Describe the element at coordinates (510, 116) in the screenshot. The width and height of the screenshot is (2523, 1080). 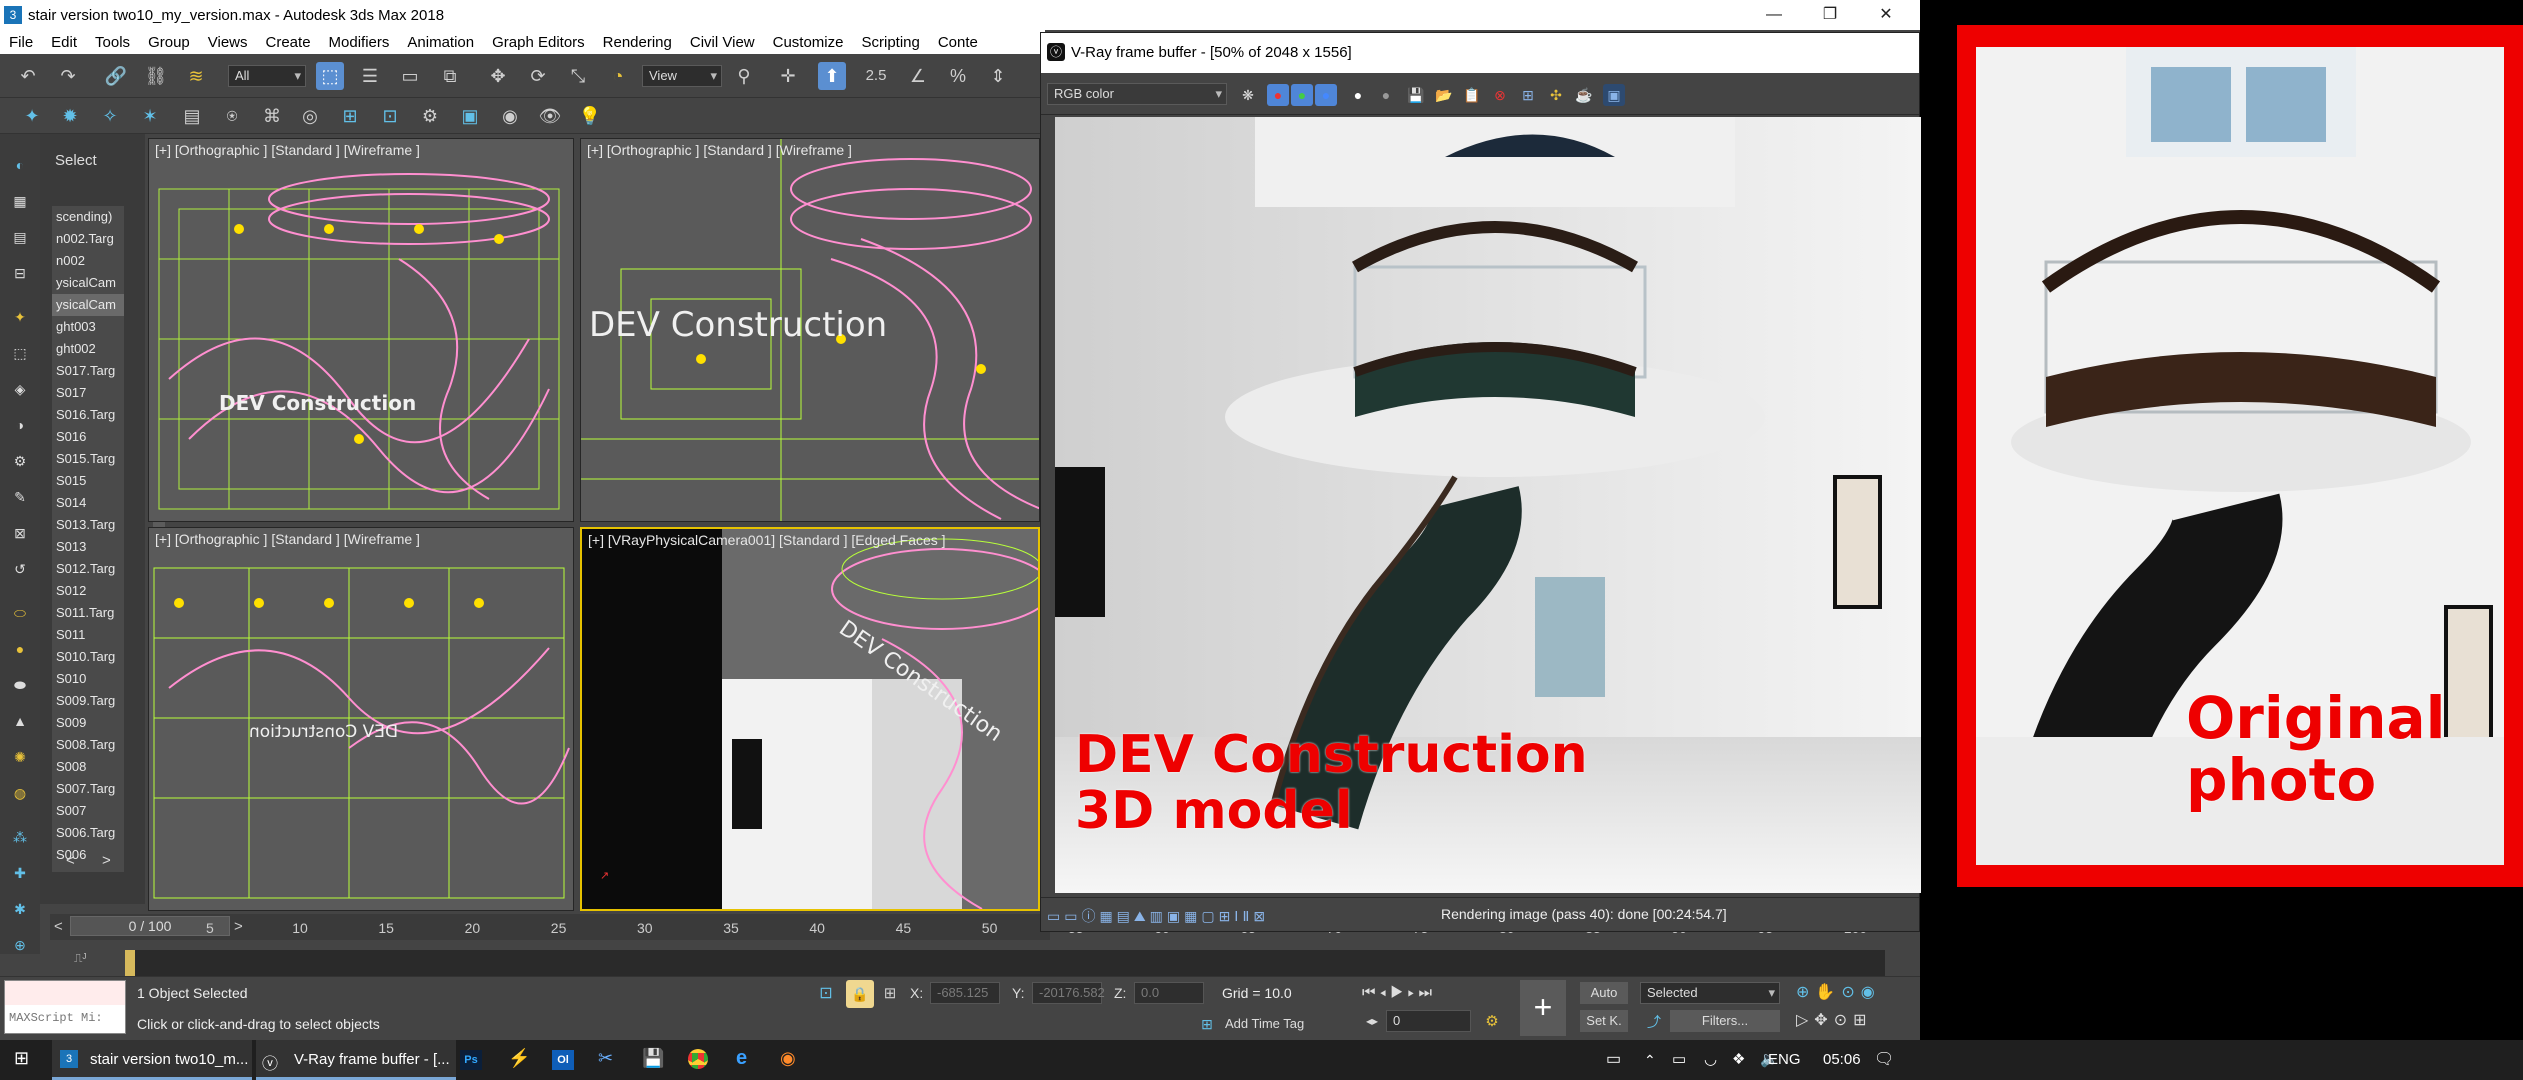
I see `camera-icon: ◉` at that location.